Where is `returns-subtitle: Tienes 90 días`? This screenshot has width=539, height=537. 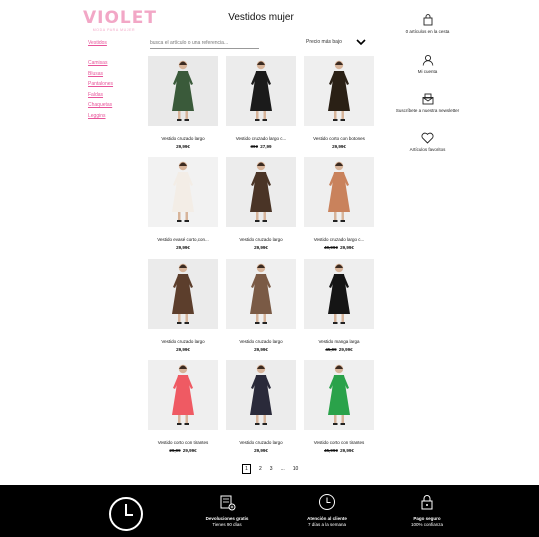 returns-subtitle: Tienes 90 días is located at coordinates (227, 524).